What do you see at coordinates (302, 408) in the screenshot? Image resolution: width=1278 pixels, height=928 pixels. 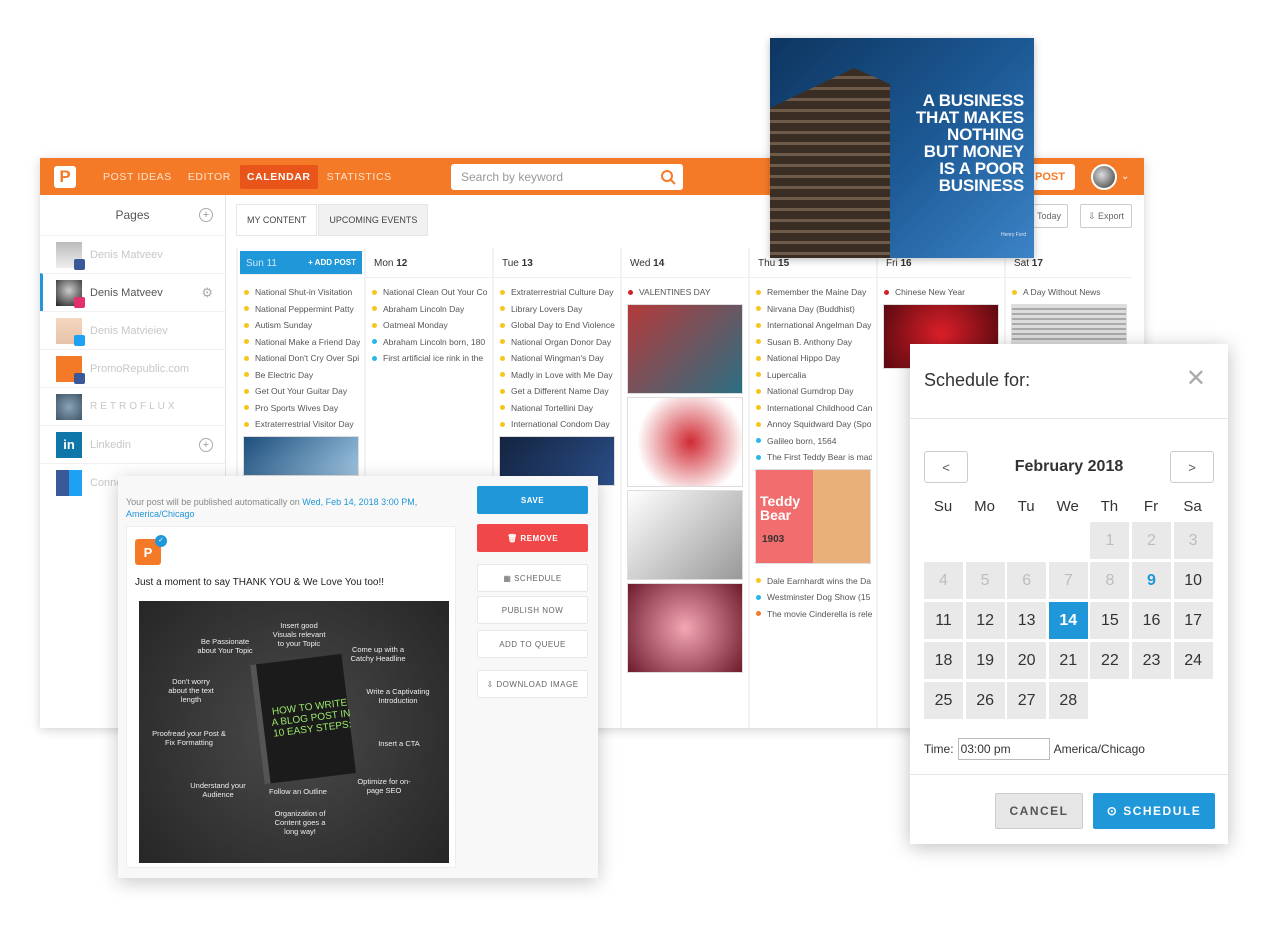 I see `calendar-event: Pro Sports Wives Day` at bounding box center [302, 408].